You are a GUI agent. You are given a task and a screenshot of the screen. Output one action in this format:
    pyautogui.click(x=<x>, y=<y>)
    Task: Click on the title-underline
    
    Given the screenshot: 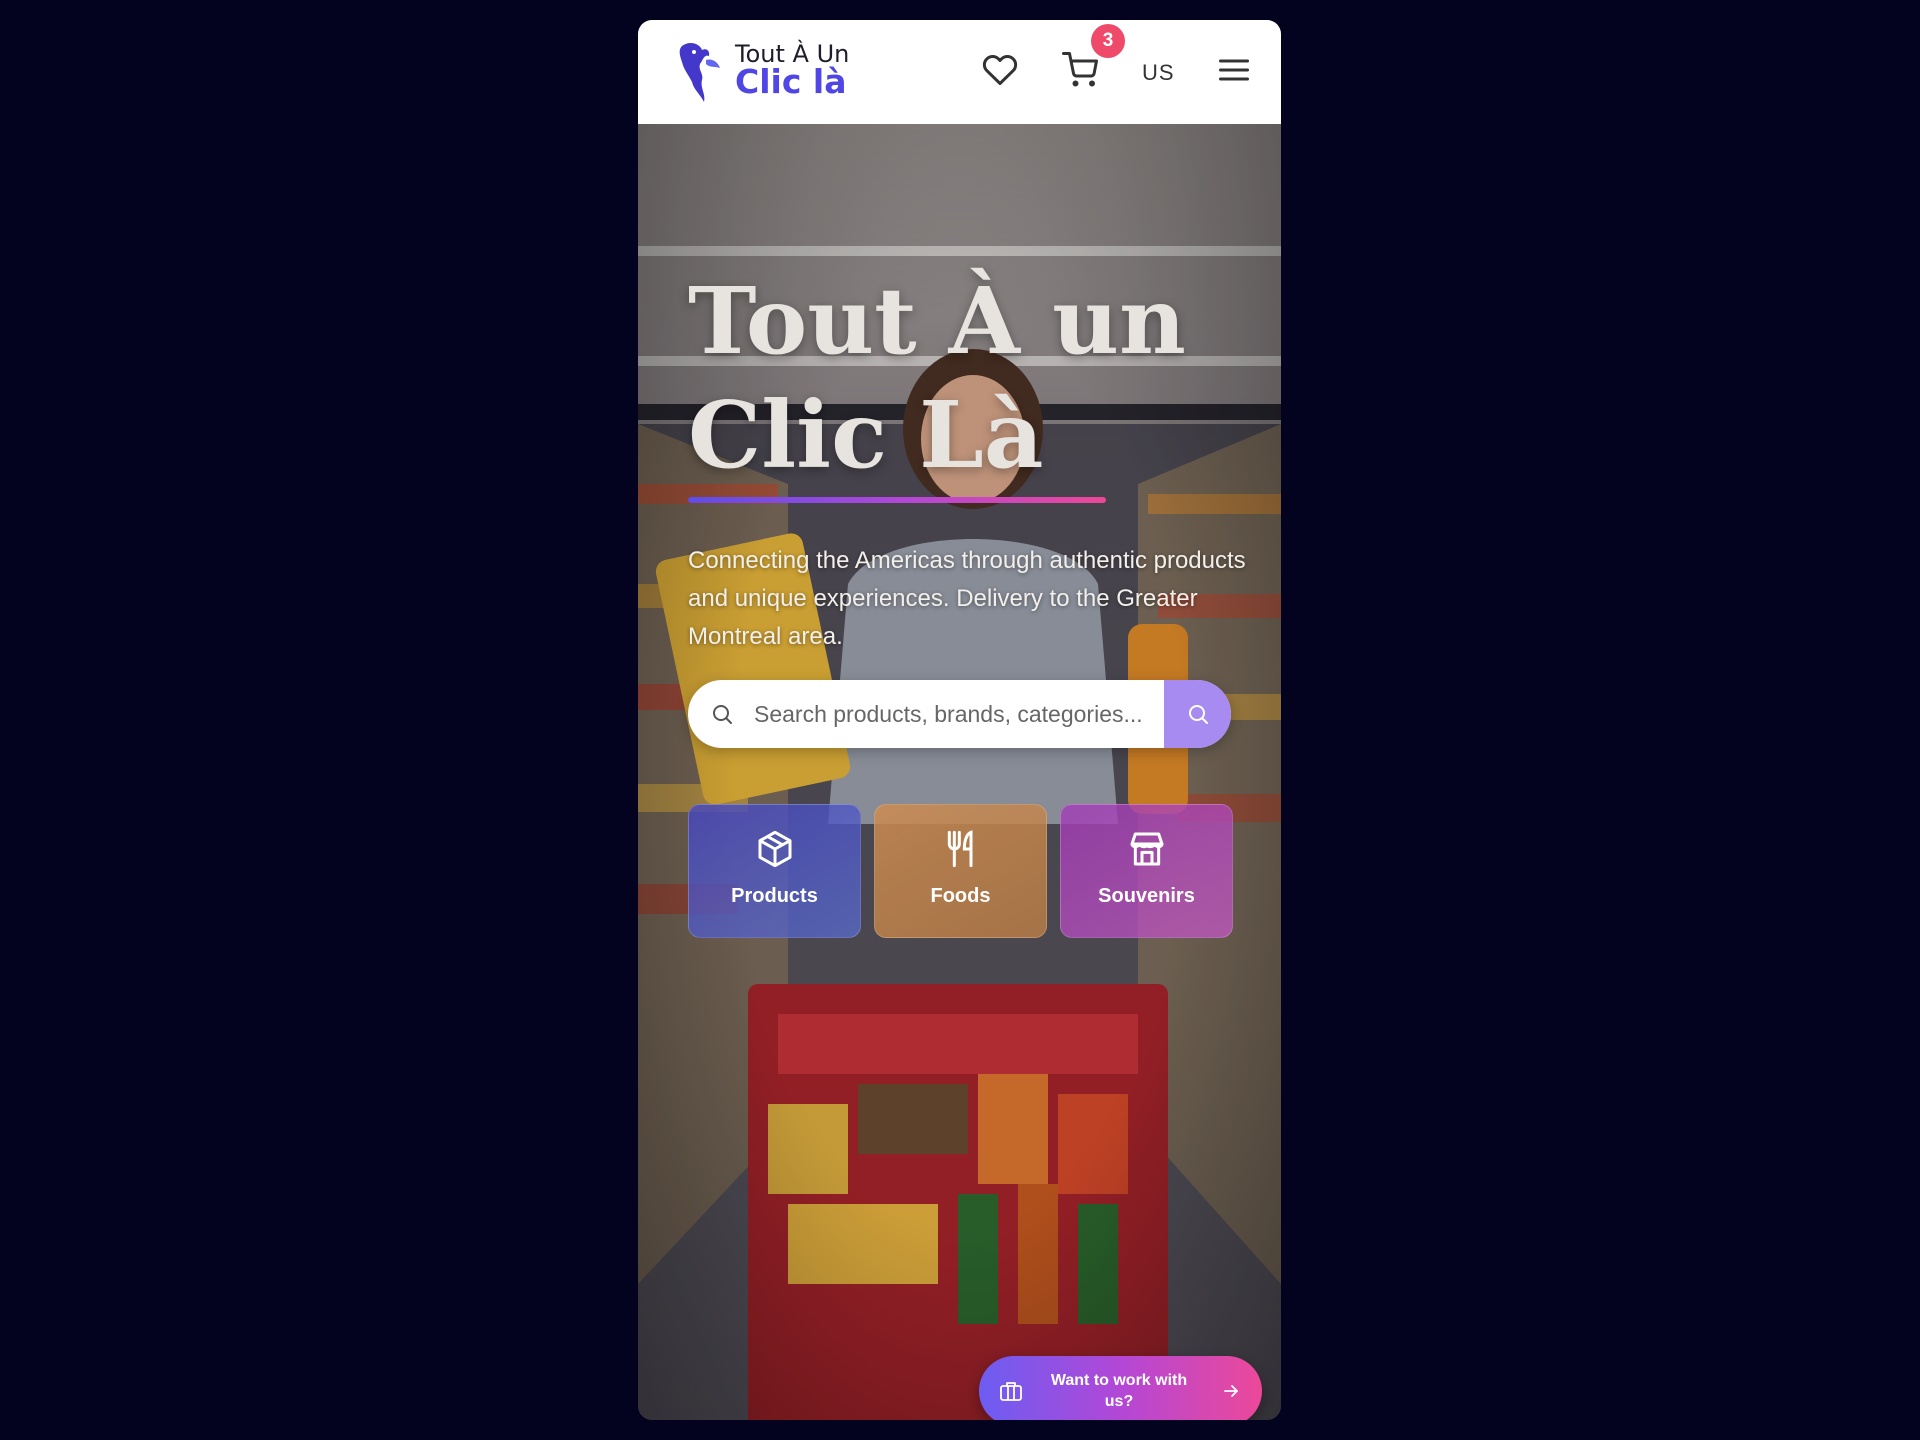 What is the action you would take?
    pyautogui.click(x=897, y=500)
    